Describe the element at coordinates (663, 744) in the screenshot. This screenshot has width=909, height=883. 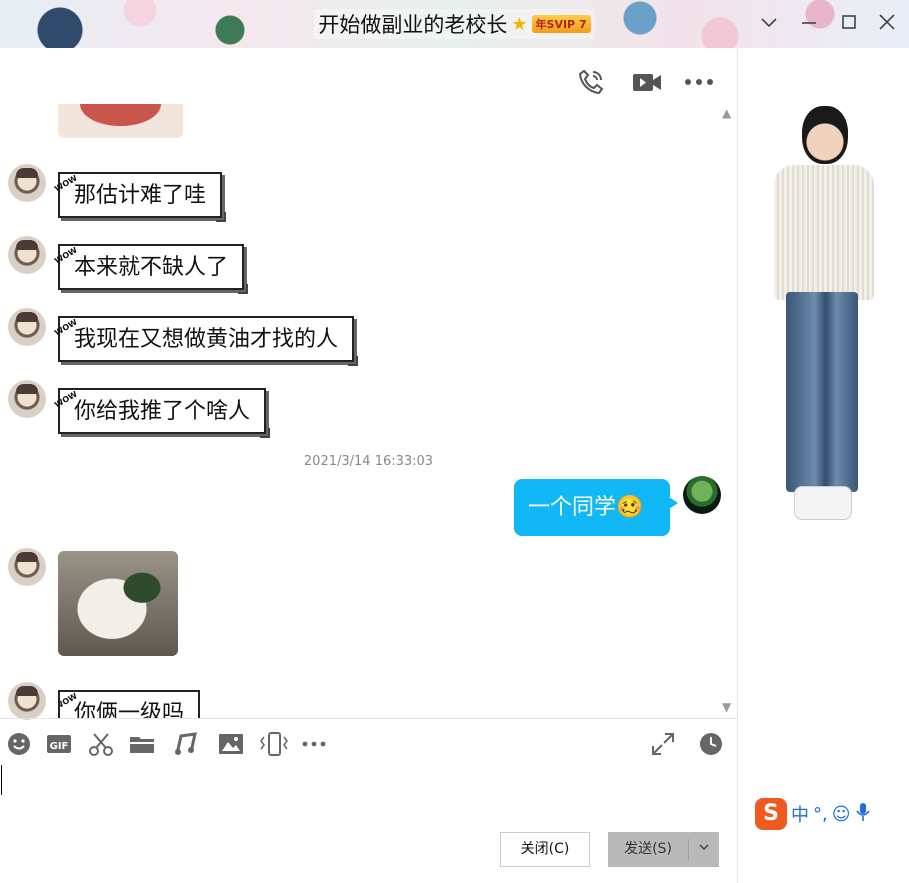
I see `expand-icon` at that location.